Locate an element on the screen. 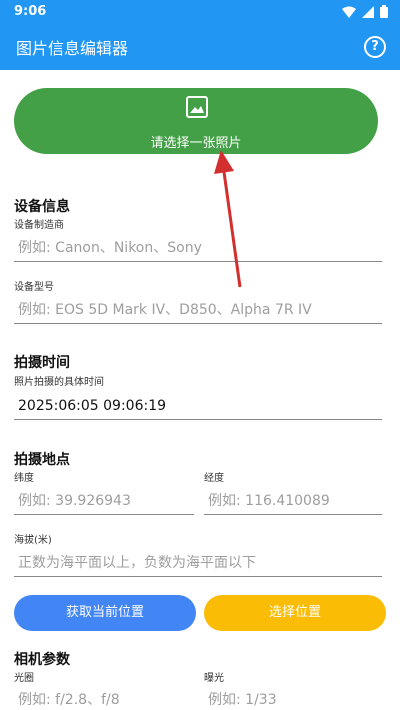 The width and height of the screenshot is (400, 710). battery-icon is located at coordinates (384, 11).